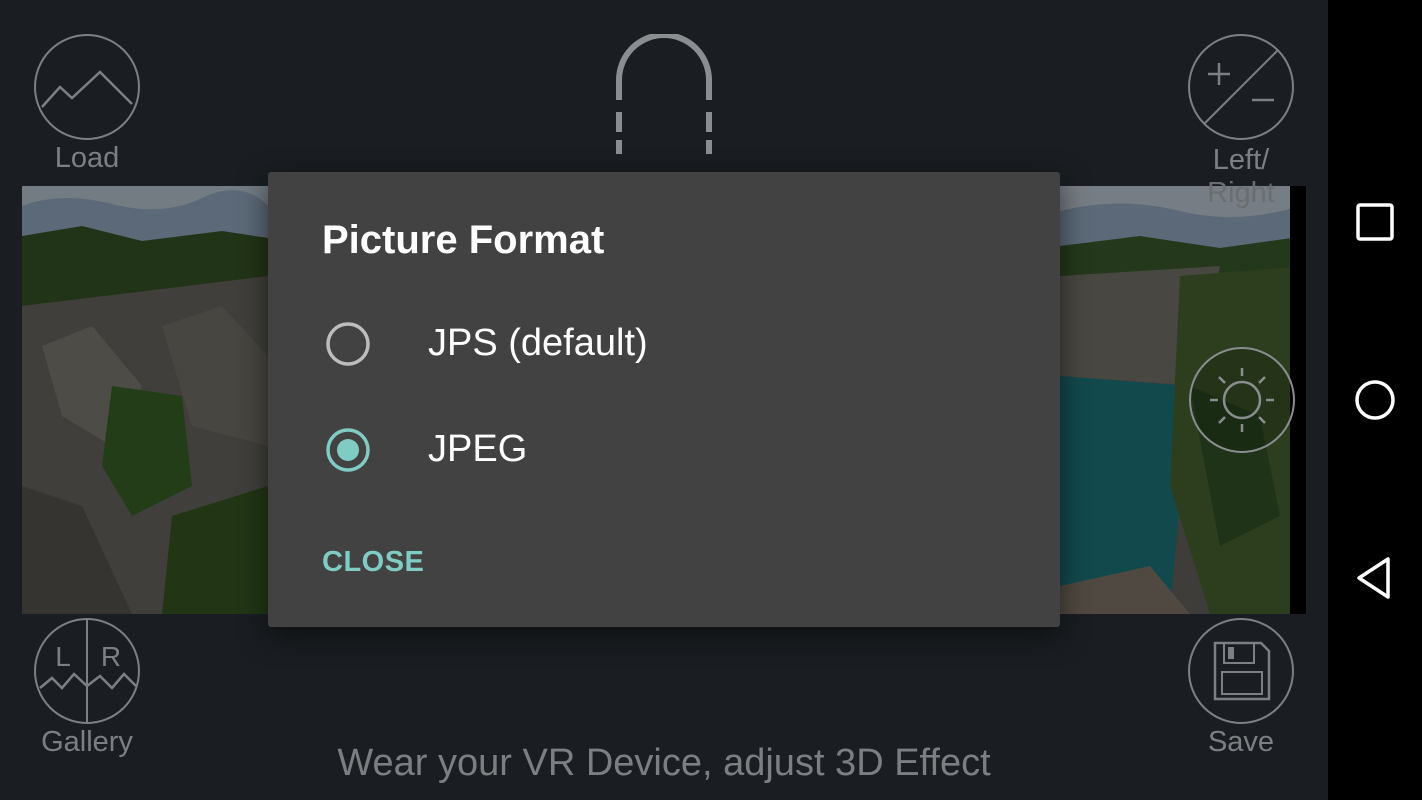 The image size is (1422, 800). Describe the element at coordinates (348, 450) in the screenshot. I see `radio-checked-icon` at that location.